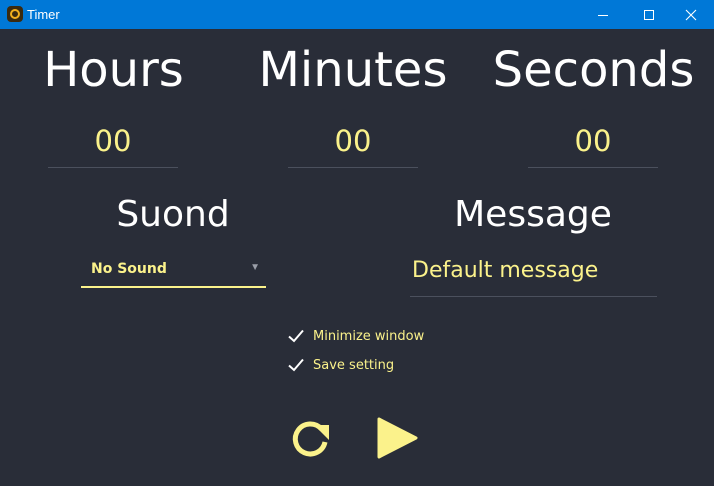 This screenshot has height=486, width=714. I want to click on minutes-heading: Minutes, so click(353, 70).